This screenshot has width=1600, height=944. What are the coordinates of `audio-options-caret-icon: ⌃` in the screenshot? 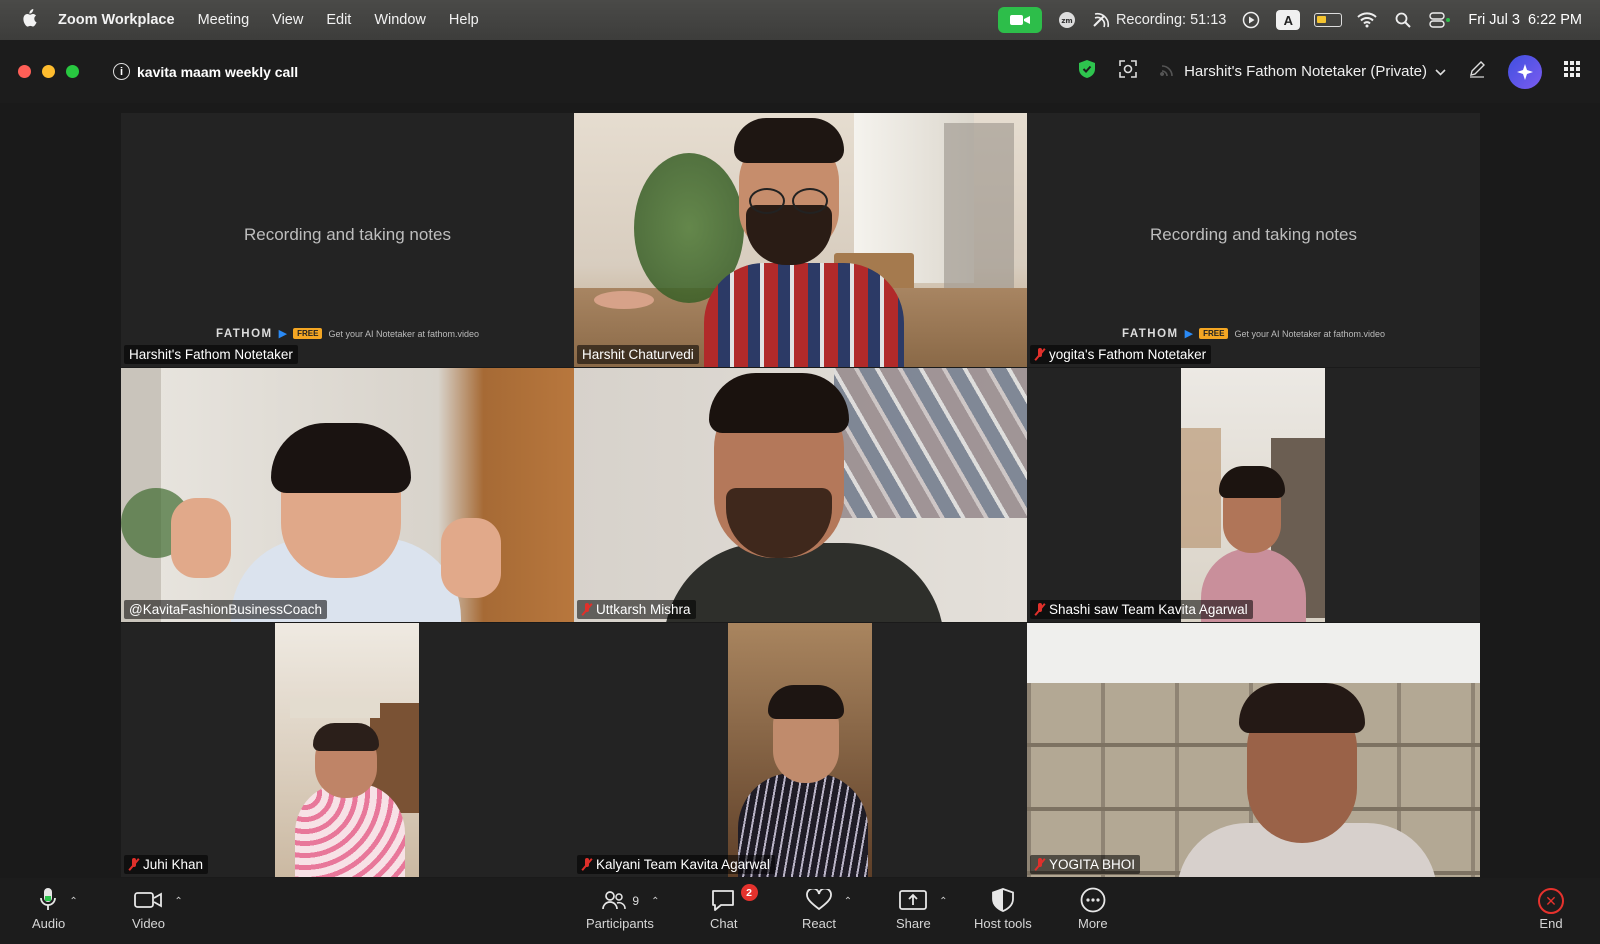 It's located at (73, 901).